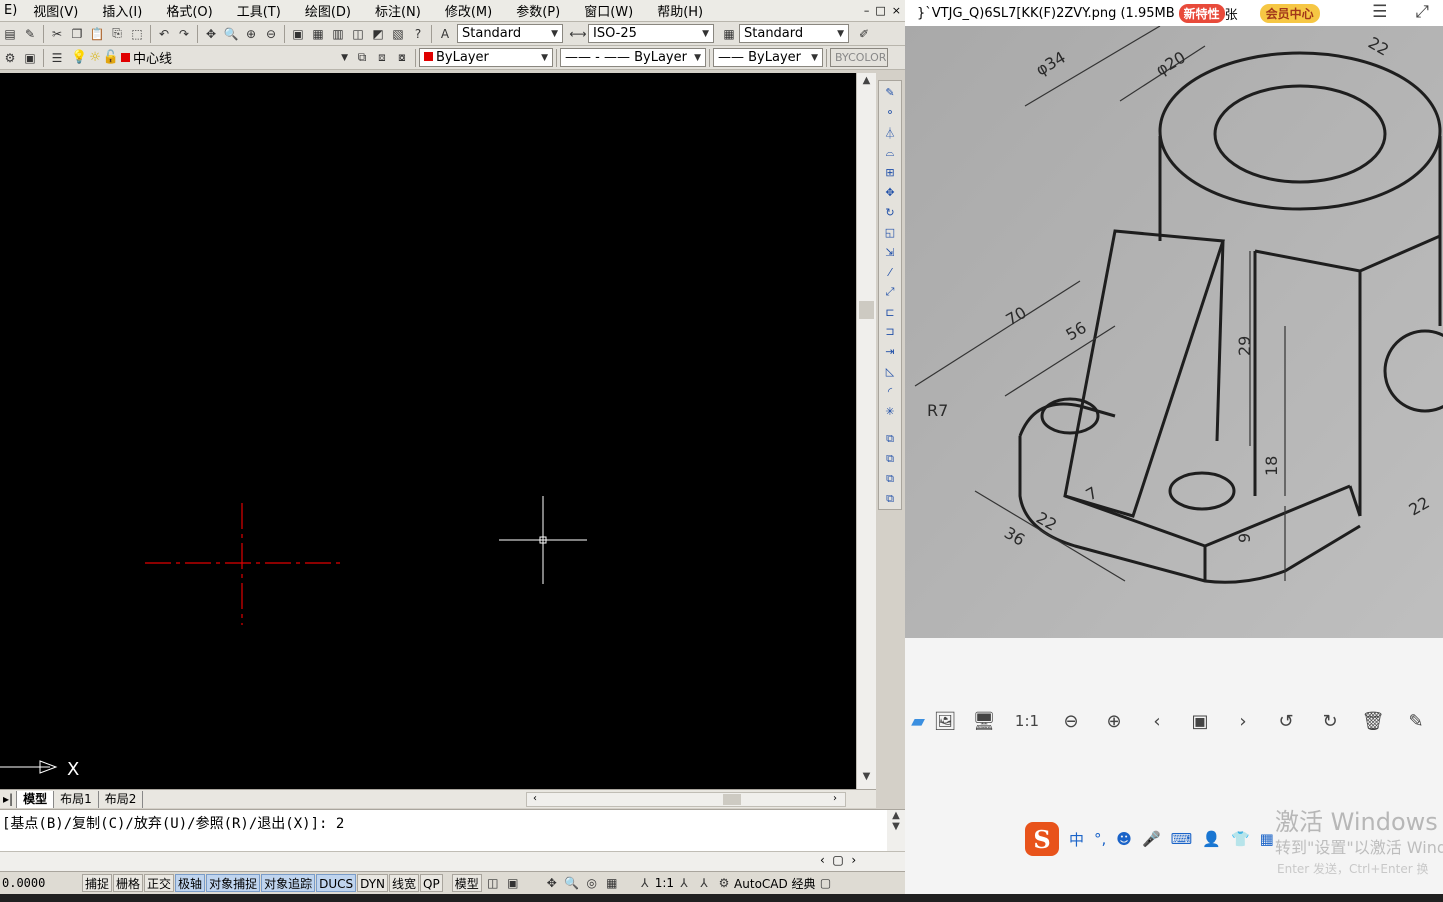  I want to click on break-at-point-icon: ⊏, so click(890, 312).